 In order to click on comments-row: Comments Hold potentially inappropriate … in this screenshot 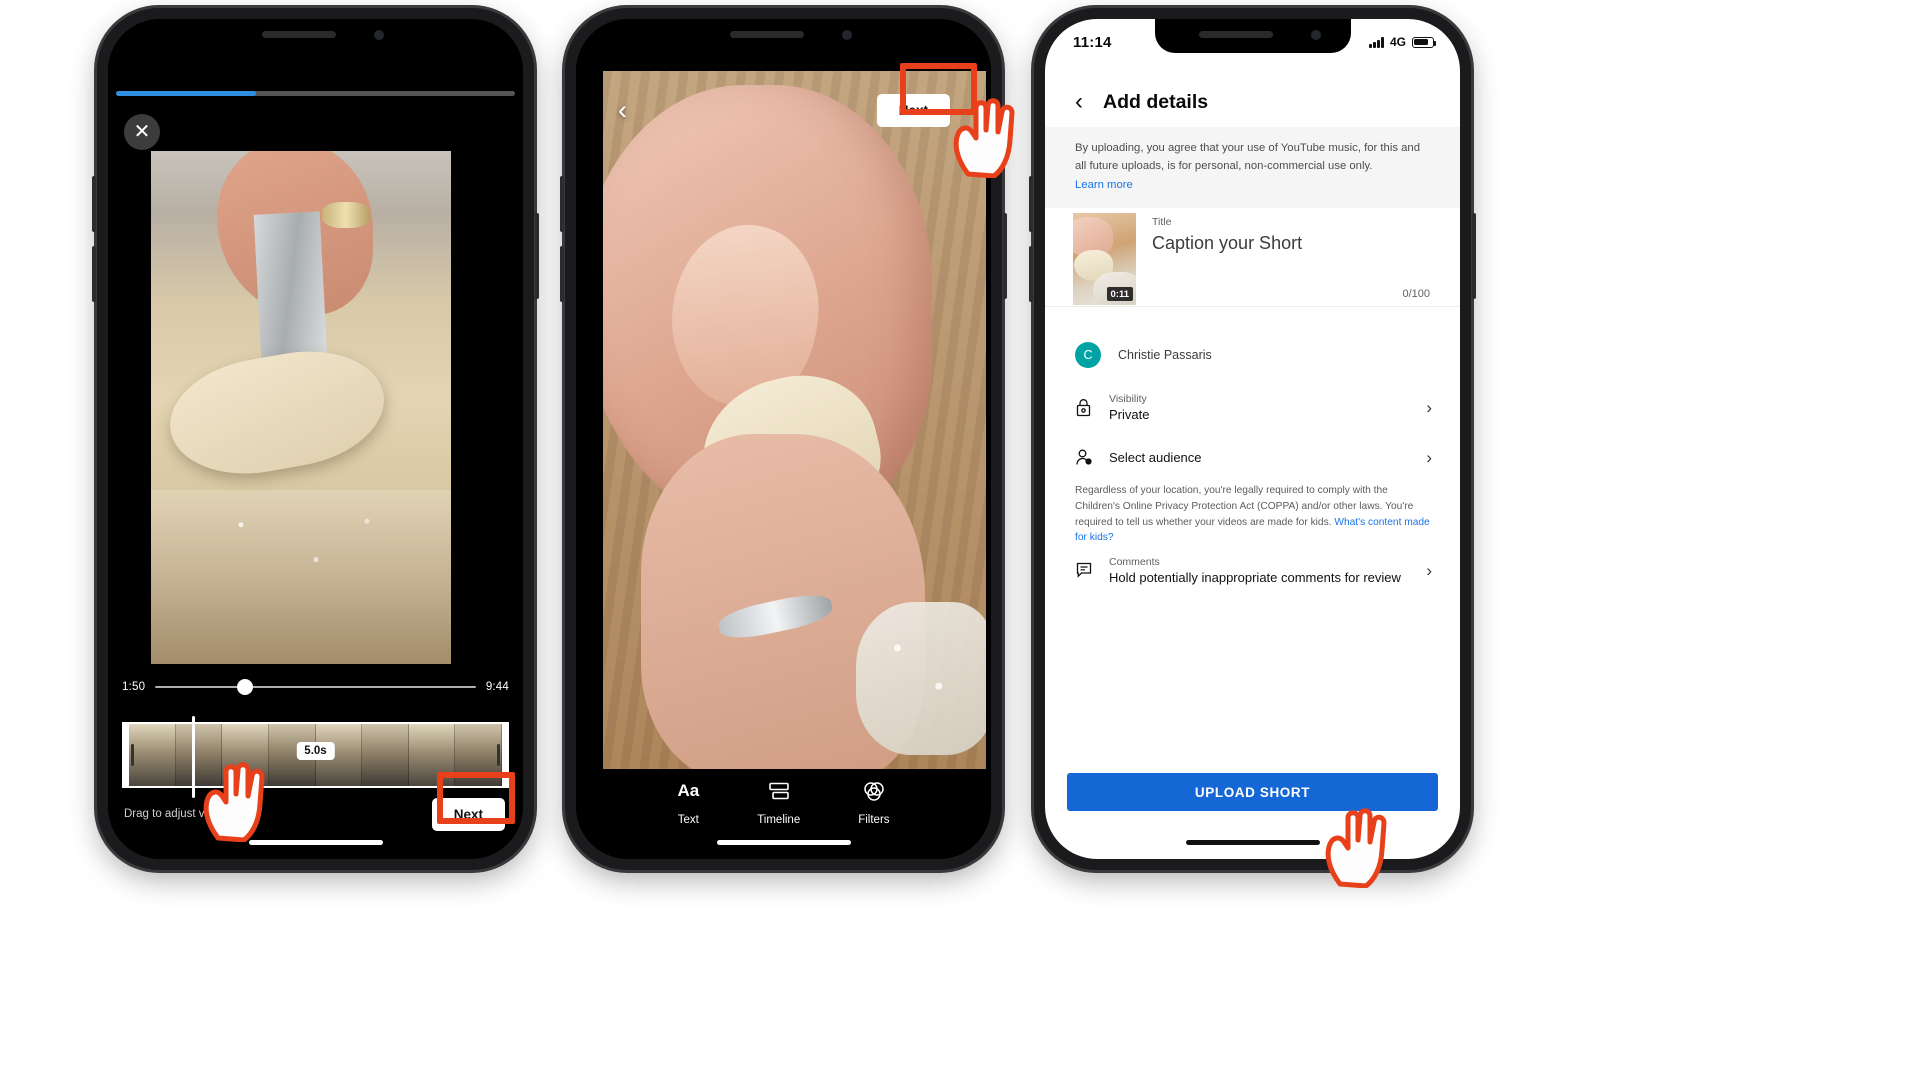, I will do `click(1252, 570)`.